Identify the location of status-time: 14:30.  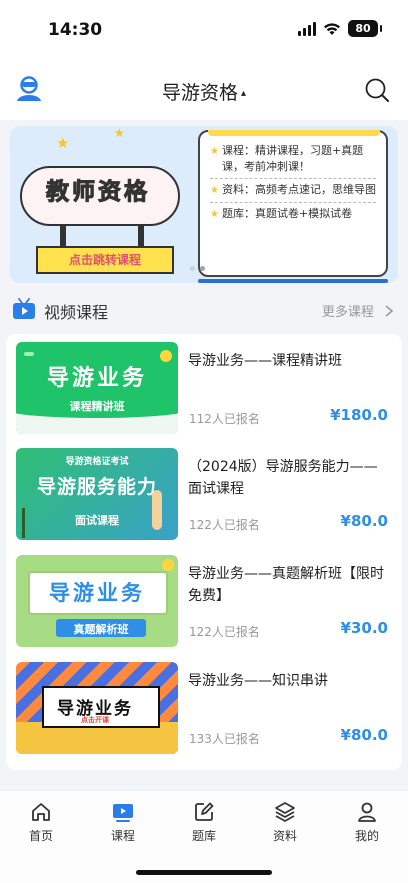
(75, 30).